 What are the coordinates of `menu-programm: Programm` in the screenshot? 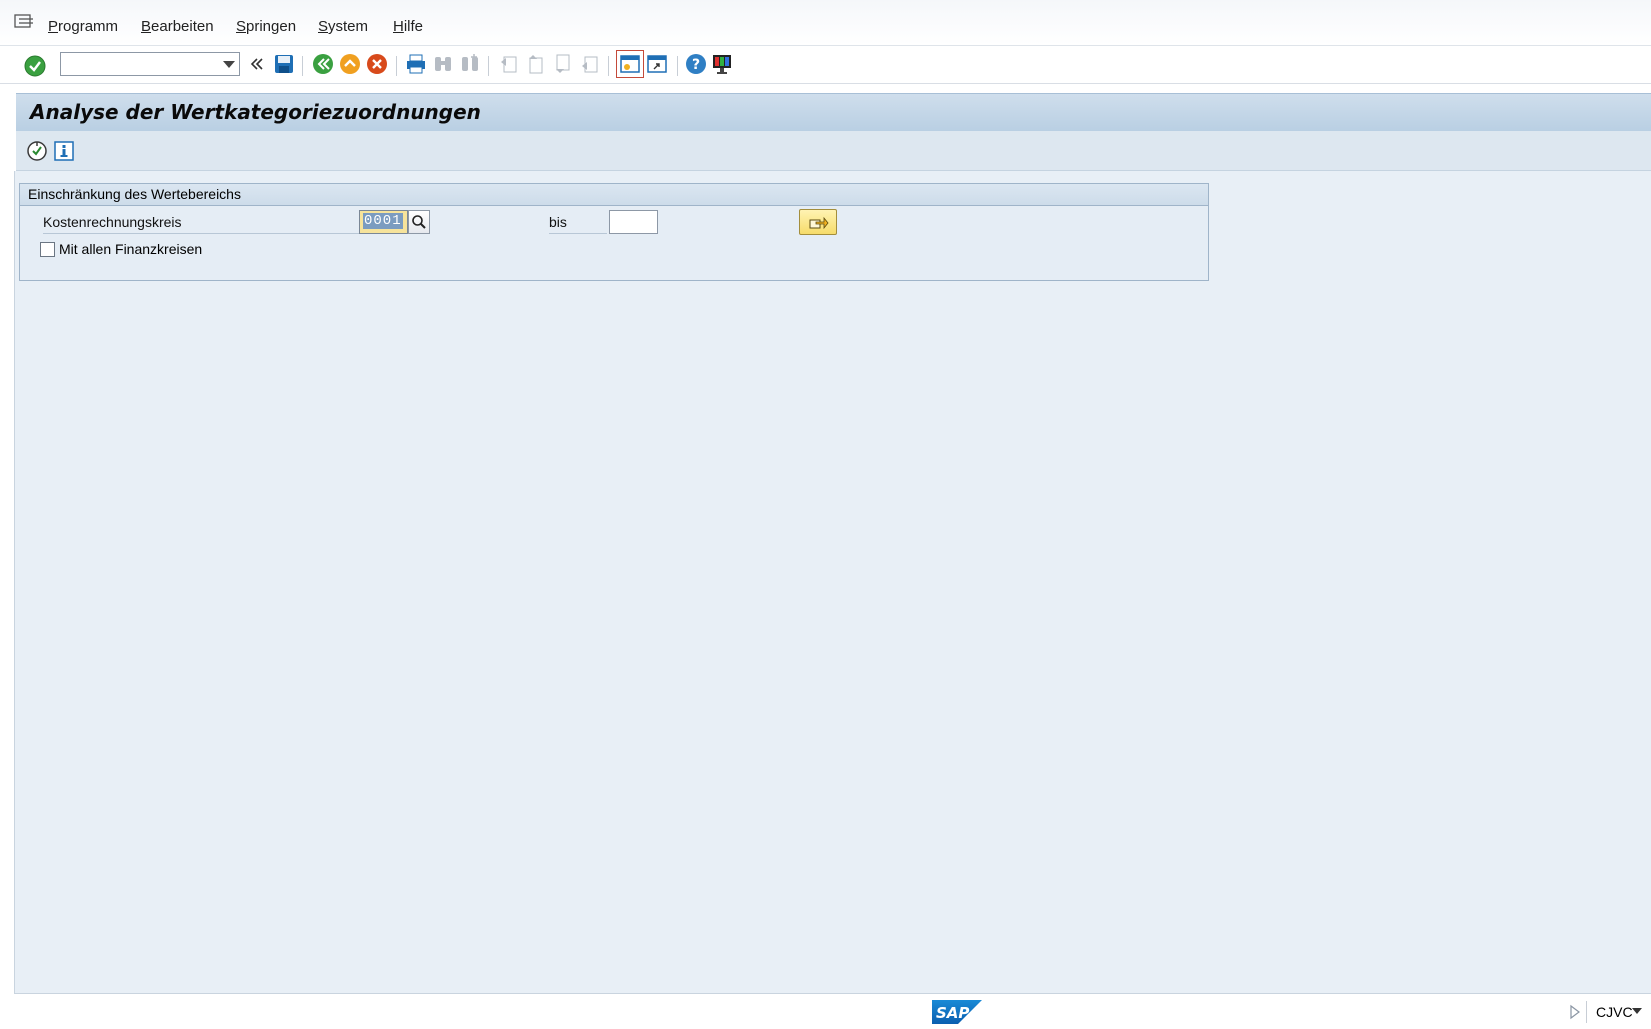 It's located at (83, 26).